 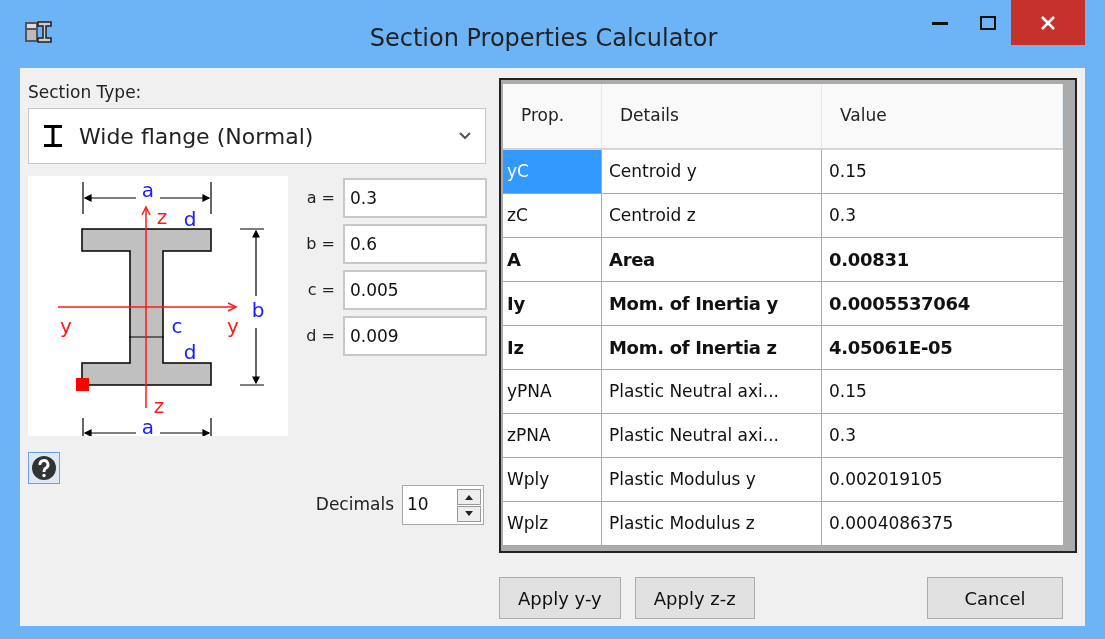 I want to click on table-cell: Mom. of Inertia z, so click(x=712, y=347).